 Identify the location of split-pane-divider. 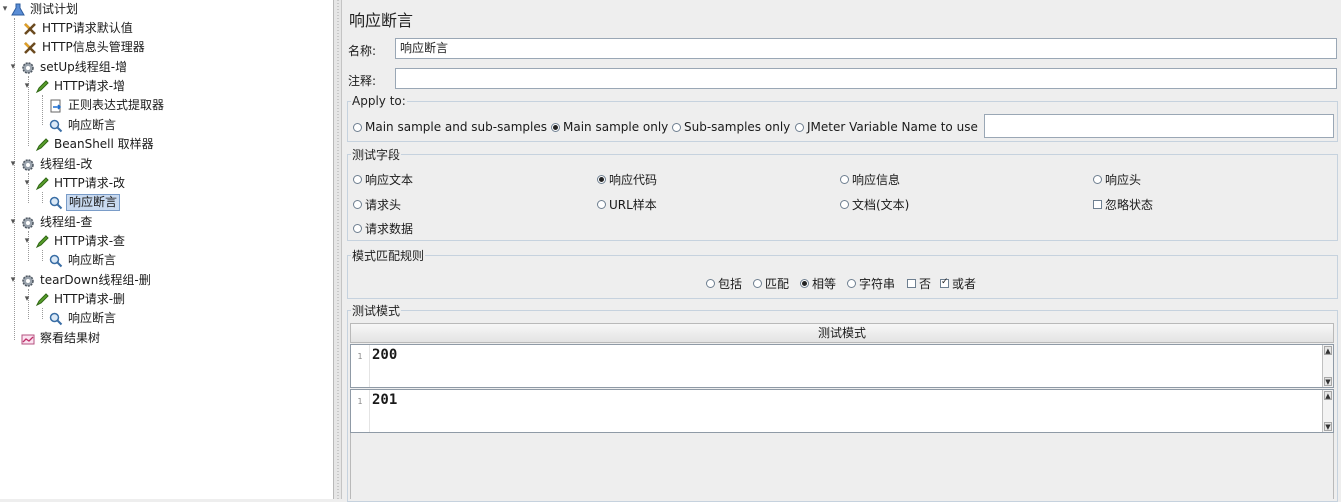
(338, 249).